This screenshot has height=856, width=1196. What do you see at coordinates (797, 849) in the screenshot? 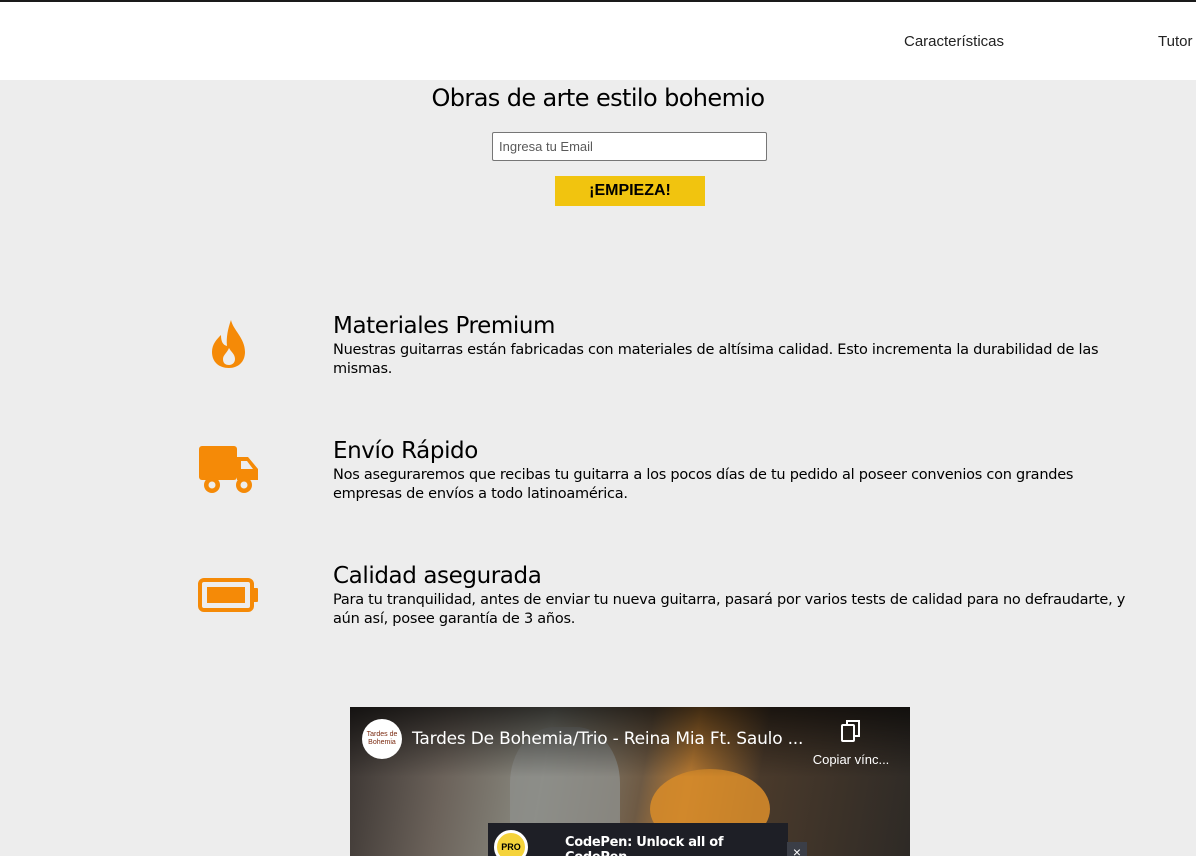
I see `close-icon: ×` at bounding box center [797, 849].